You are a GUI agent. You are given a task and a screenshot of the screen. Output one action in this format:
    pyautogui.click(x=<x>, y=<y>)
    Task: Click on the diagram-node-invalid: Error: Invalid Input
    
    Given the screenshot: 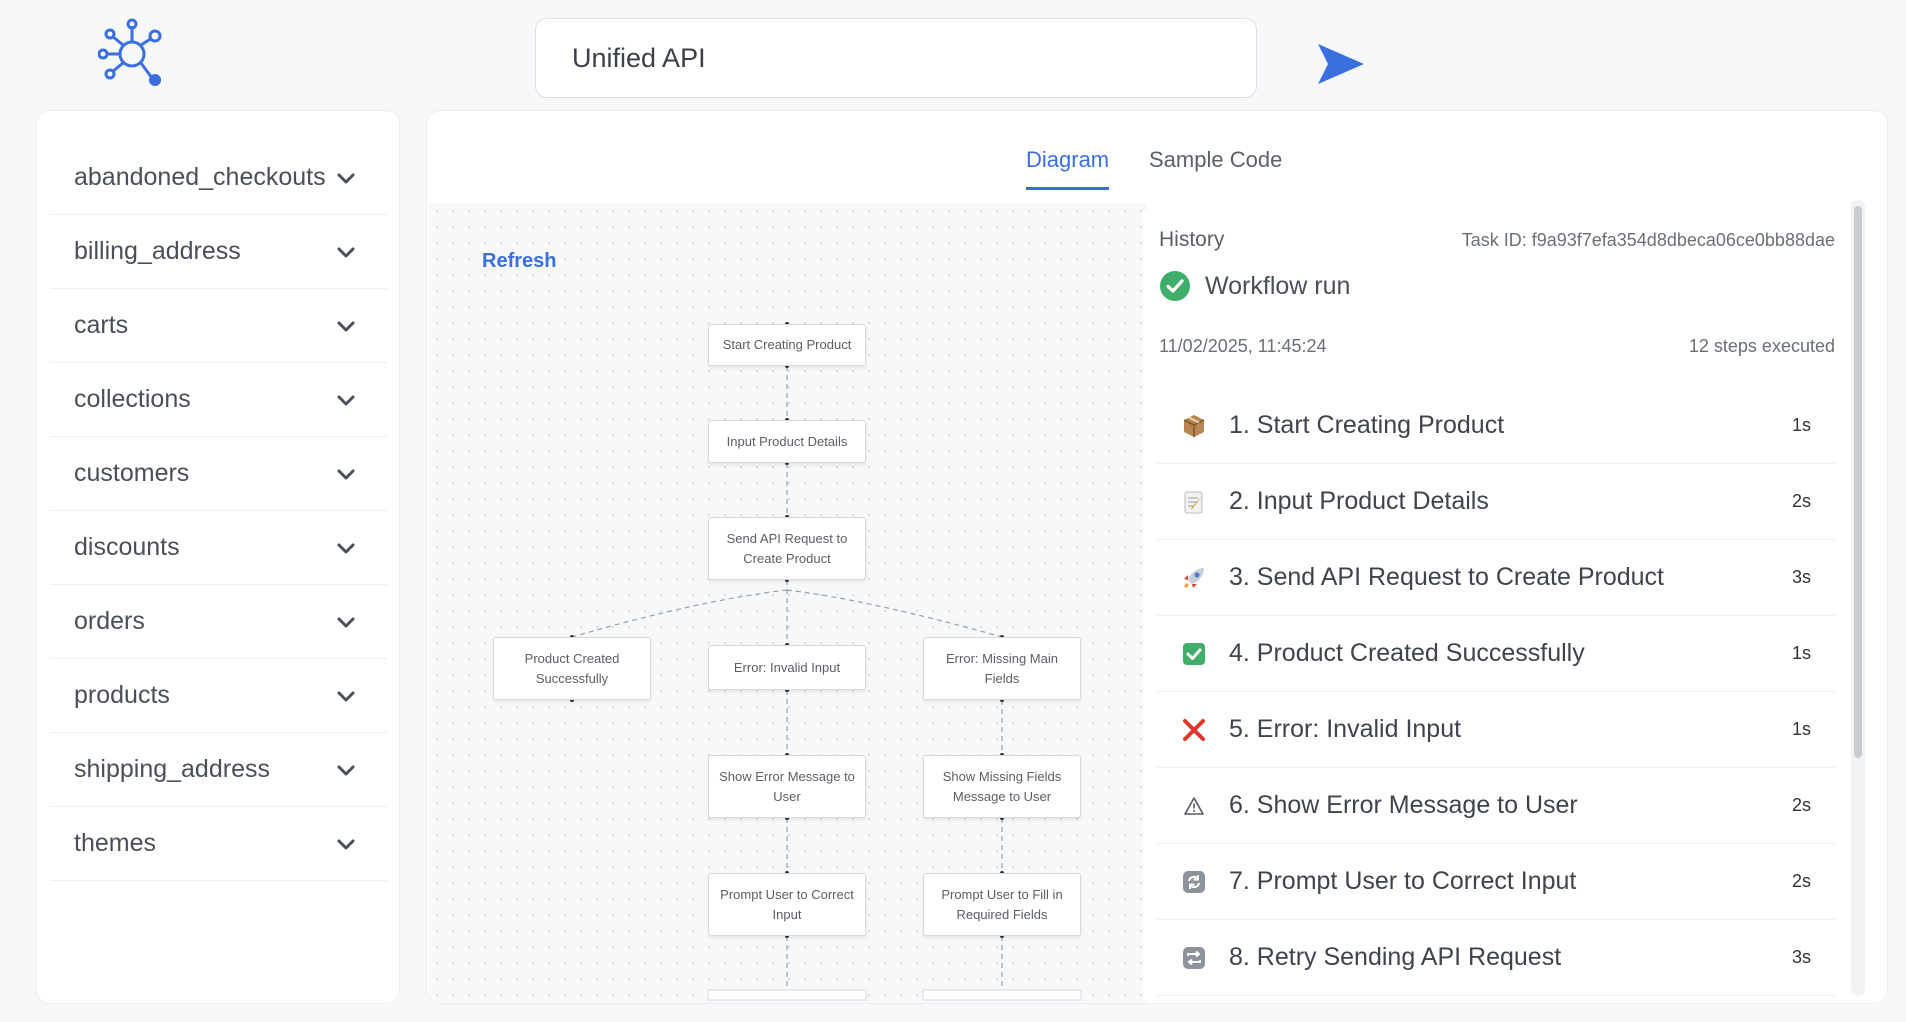 What is the action you would take?
    pyautogui.click(x=787, y=667)
    